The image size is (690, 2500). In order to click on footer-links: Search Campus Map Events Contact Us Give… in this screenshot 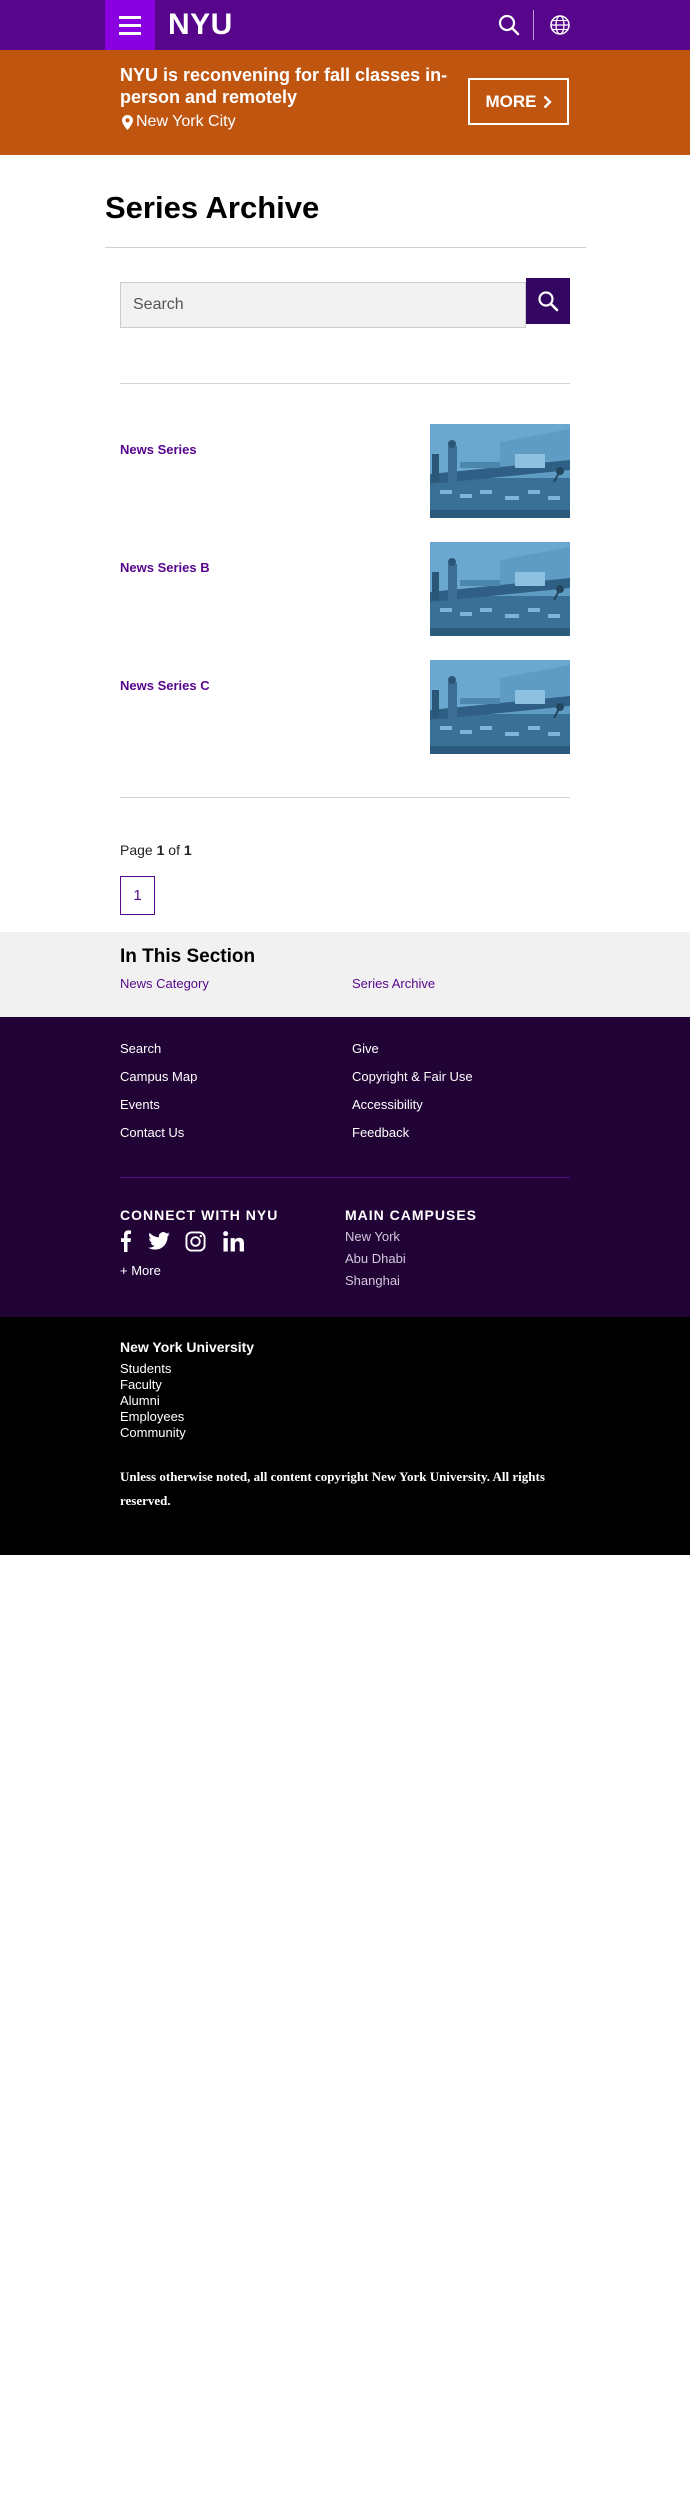, I will do `click(345, 1167)`.